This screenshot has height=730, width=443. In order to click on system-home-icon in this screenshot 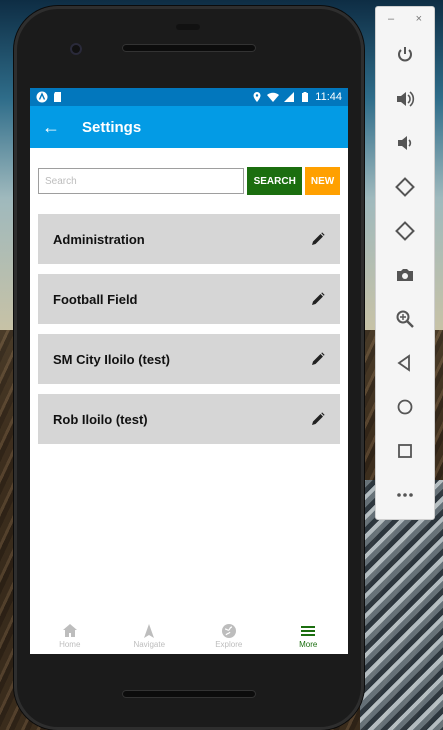, I will do `click(189, 642)`.